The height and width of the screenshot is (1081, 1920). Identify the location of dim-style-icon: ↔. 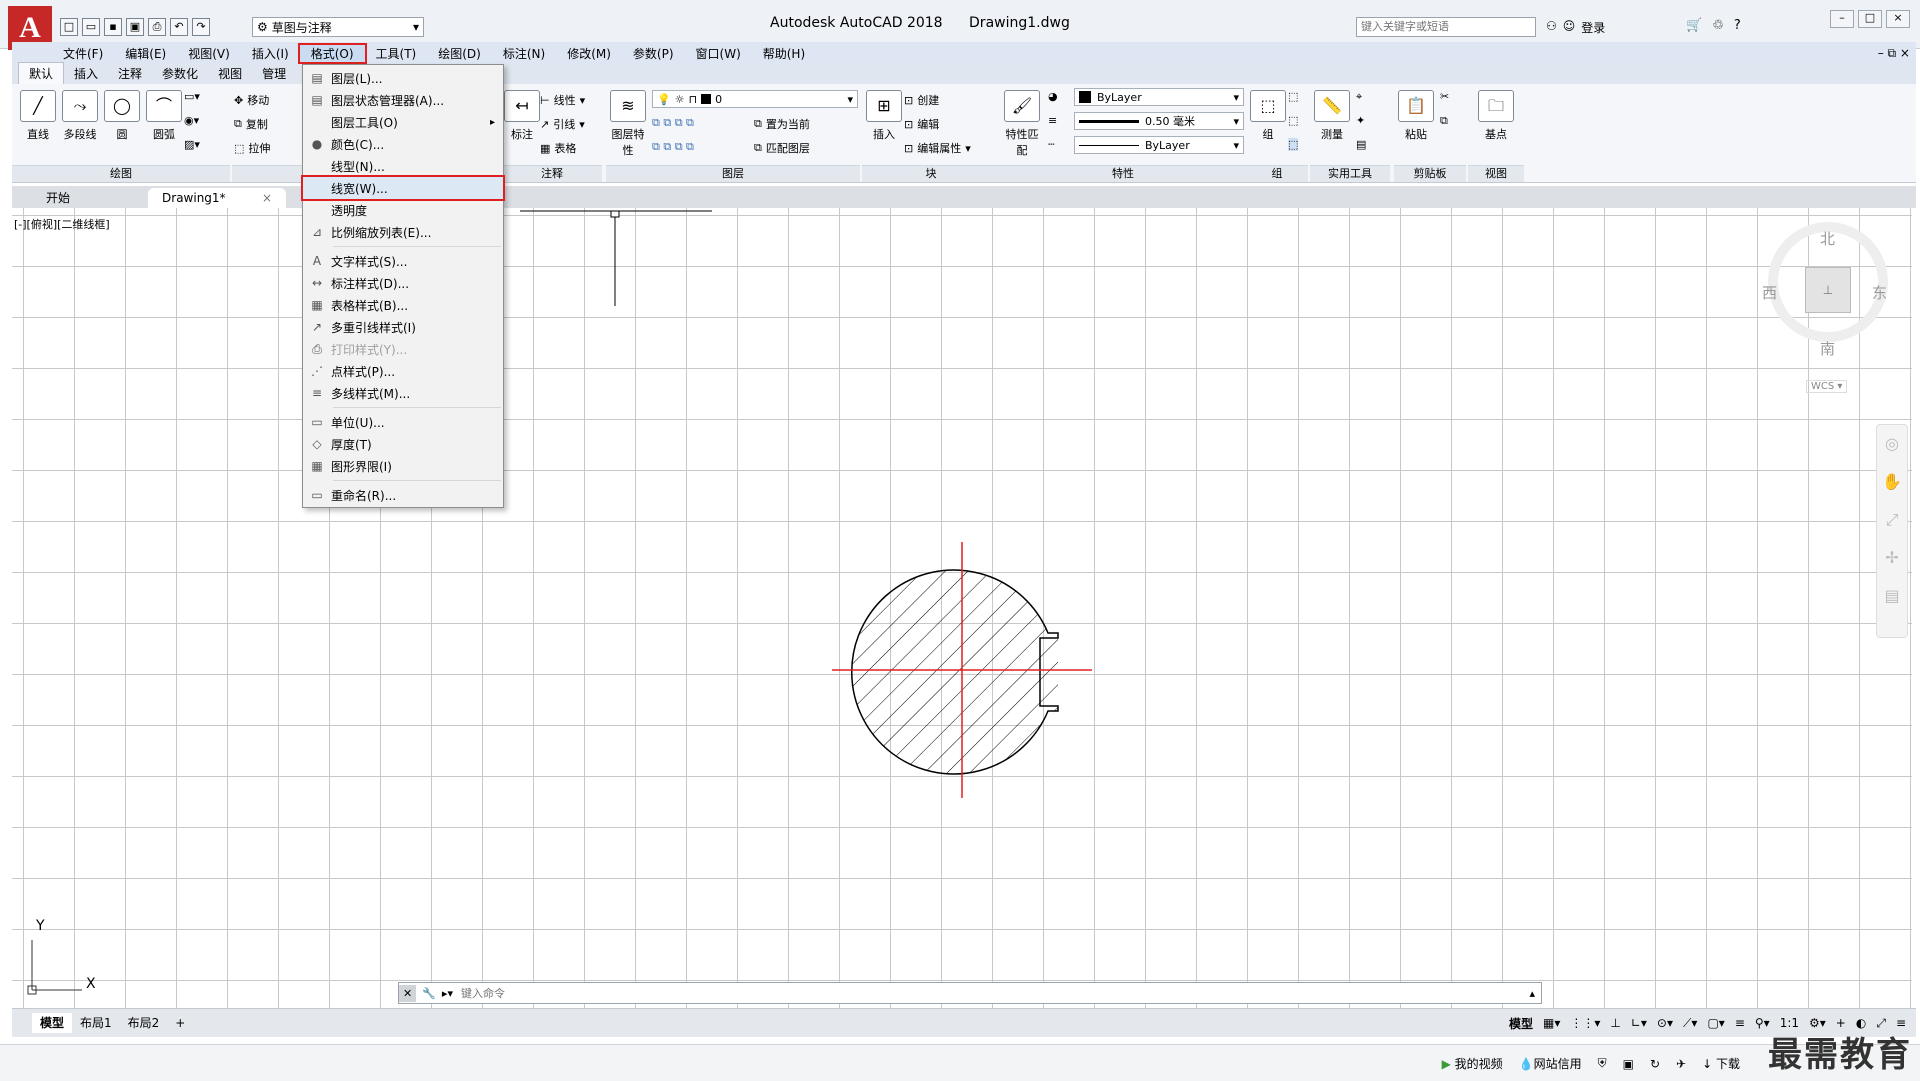
(317, 283).